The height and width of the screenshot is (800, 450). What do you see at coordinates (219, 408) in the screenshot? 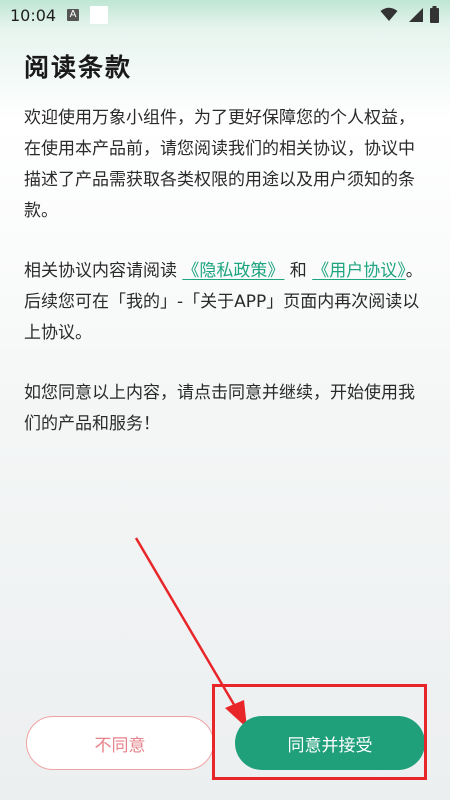
I see `consent-paragraph: 如您同意以上内容，请点击同意并继续，开始使用我们的产品和服务！` at bounding box center [219, 408].